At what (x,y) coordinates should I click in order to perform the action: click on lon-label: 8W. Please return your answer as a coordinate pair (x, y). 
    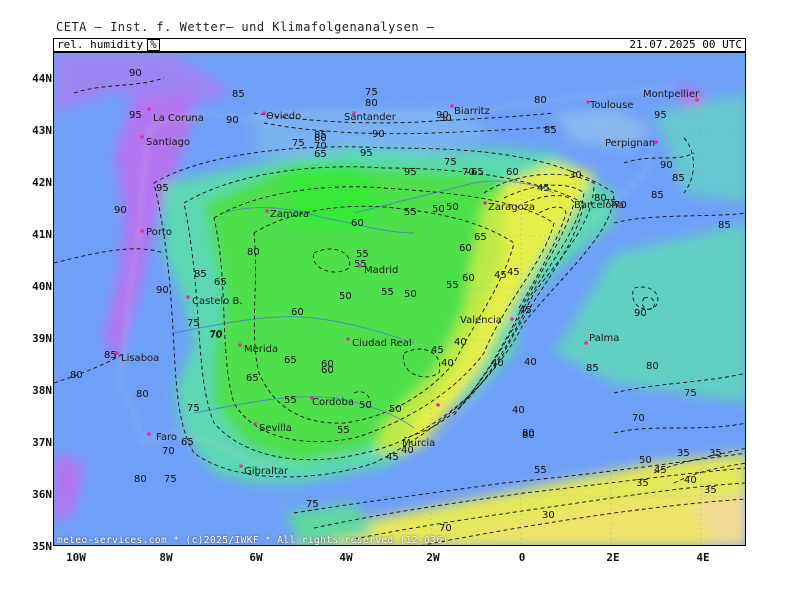
    Looking at the image, I should click on (166, 557).